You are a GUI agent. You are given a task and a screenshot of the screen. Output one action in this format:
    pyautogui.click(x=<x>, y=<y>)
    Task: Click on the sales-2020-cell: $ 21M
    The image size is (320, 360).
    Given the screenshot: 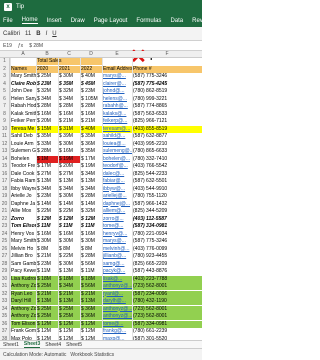 What is the action you would take?
    pyautogui.click(x=47, y=294)
    